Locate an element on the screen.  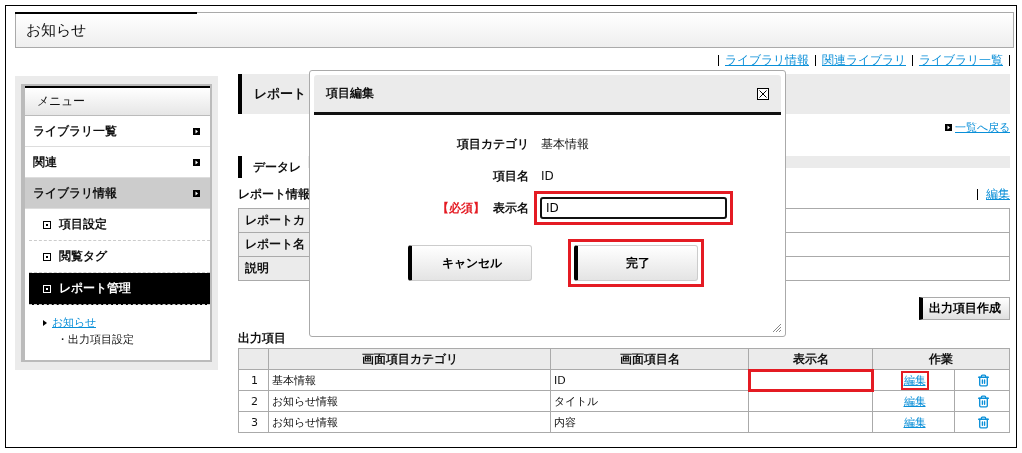
field-value: 基本情報 is located at coordinates (565, 144).